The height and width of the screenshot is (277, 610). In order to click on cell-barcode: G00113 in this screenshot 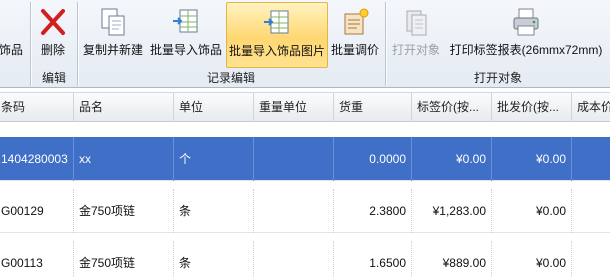, I will do `click(37, 259)`.